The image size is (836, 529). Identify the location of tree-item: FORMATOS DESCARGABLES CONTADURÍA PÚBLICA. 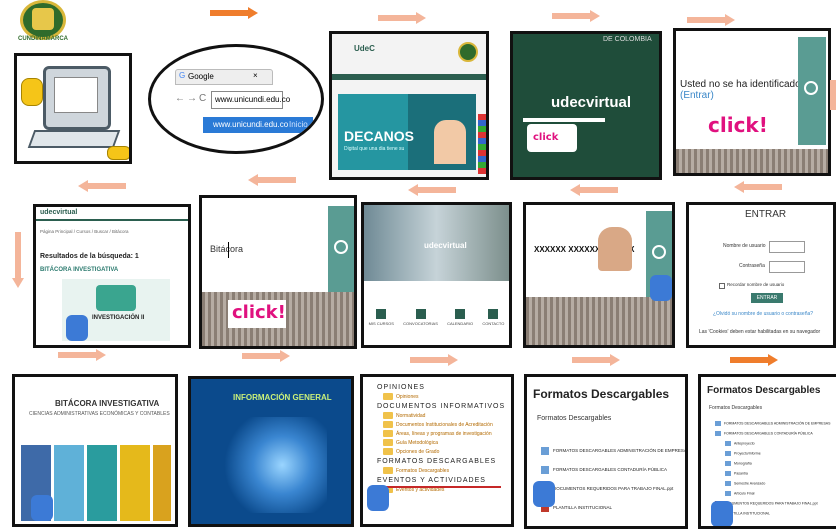
(775, 433).